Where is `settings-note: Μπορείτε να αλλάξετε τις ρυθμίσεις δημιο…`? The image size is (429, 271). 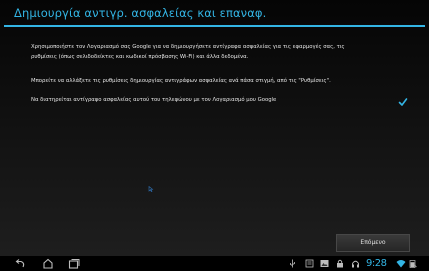
settings-note: Μπορείτε να αλλάξετε τις ρυθμίσεις δημιο… is located at coordinates (181, 81).